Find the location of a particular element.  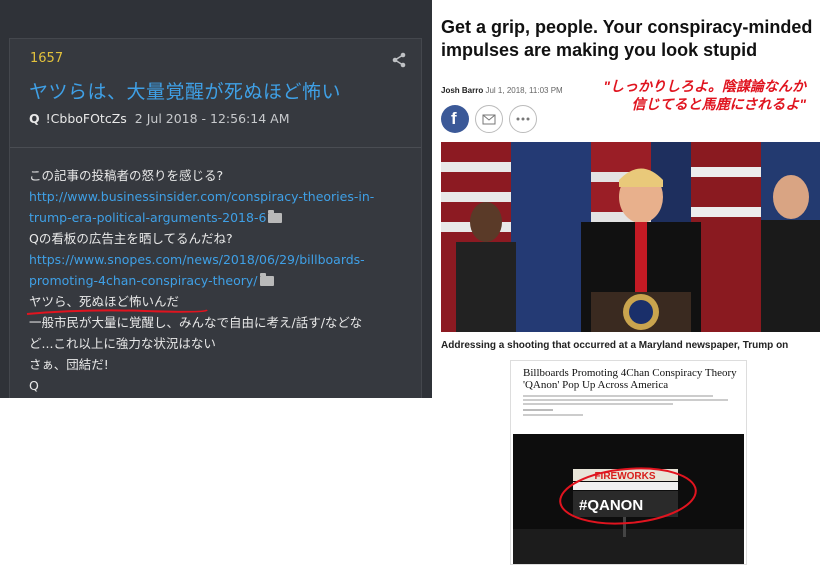

japanese-annotation: "しっかりしろよ。陰謀論なんか 信じてると馬鹿にされるよ" is located at coordinates (704, 95).